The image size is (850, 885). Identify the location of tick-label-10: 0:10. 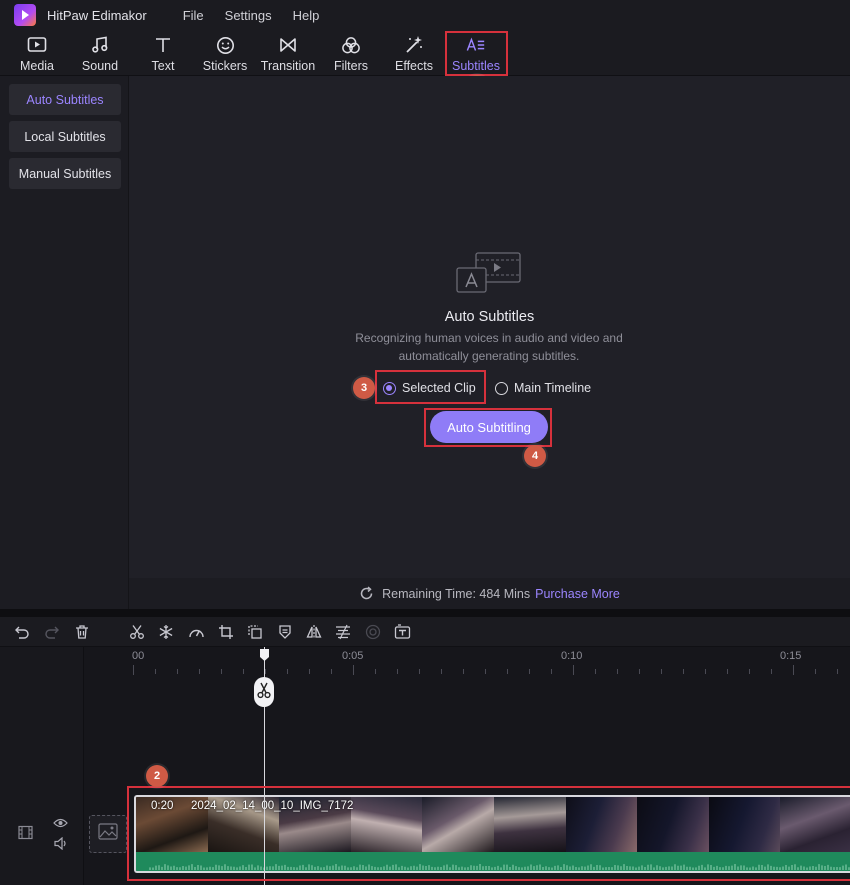
(572, 656).